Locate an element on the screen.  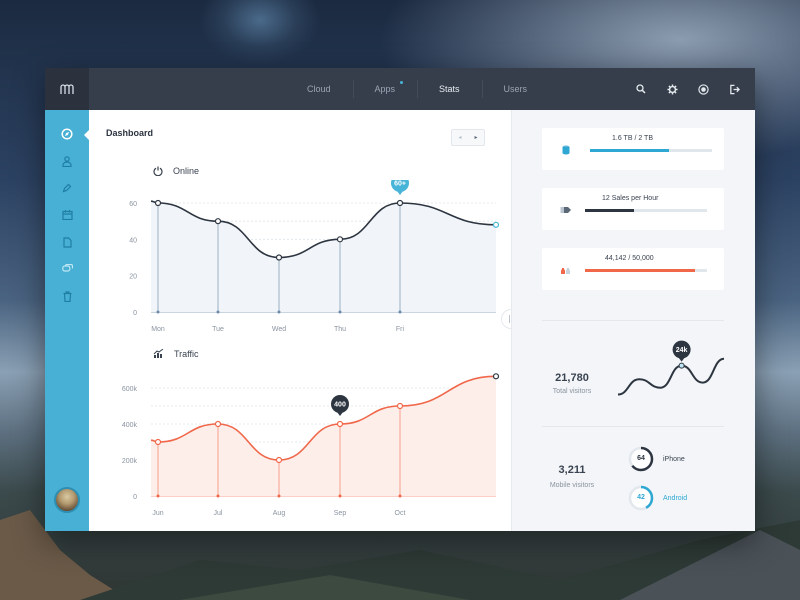
x-tick-label: Sep is located at coordinates (340, 513).